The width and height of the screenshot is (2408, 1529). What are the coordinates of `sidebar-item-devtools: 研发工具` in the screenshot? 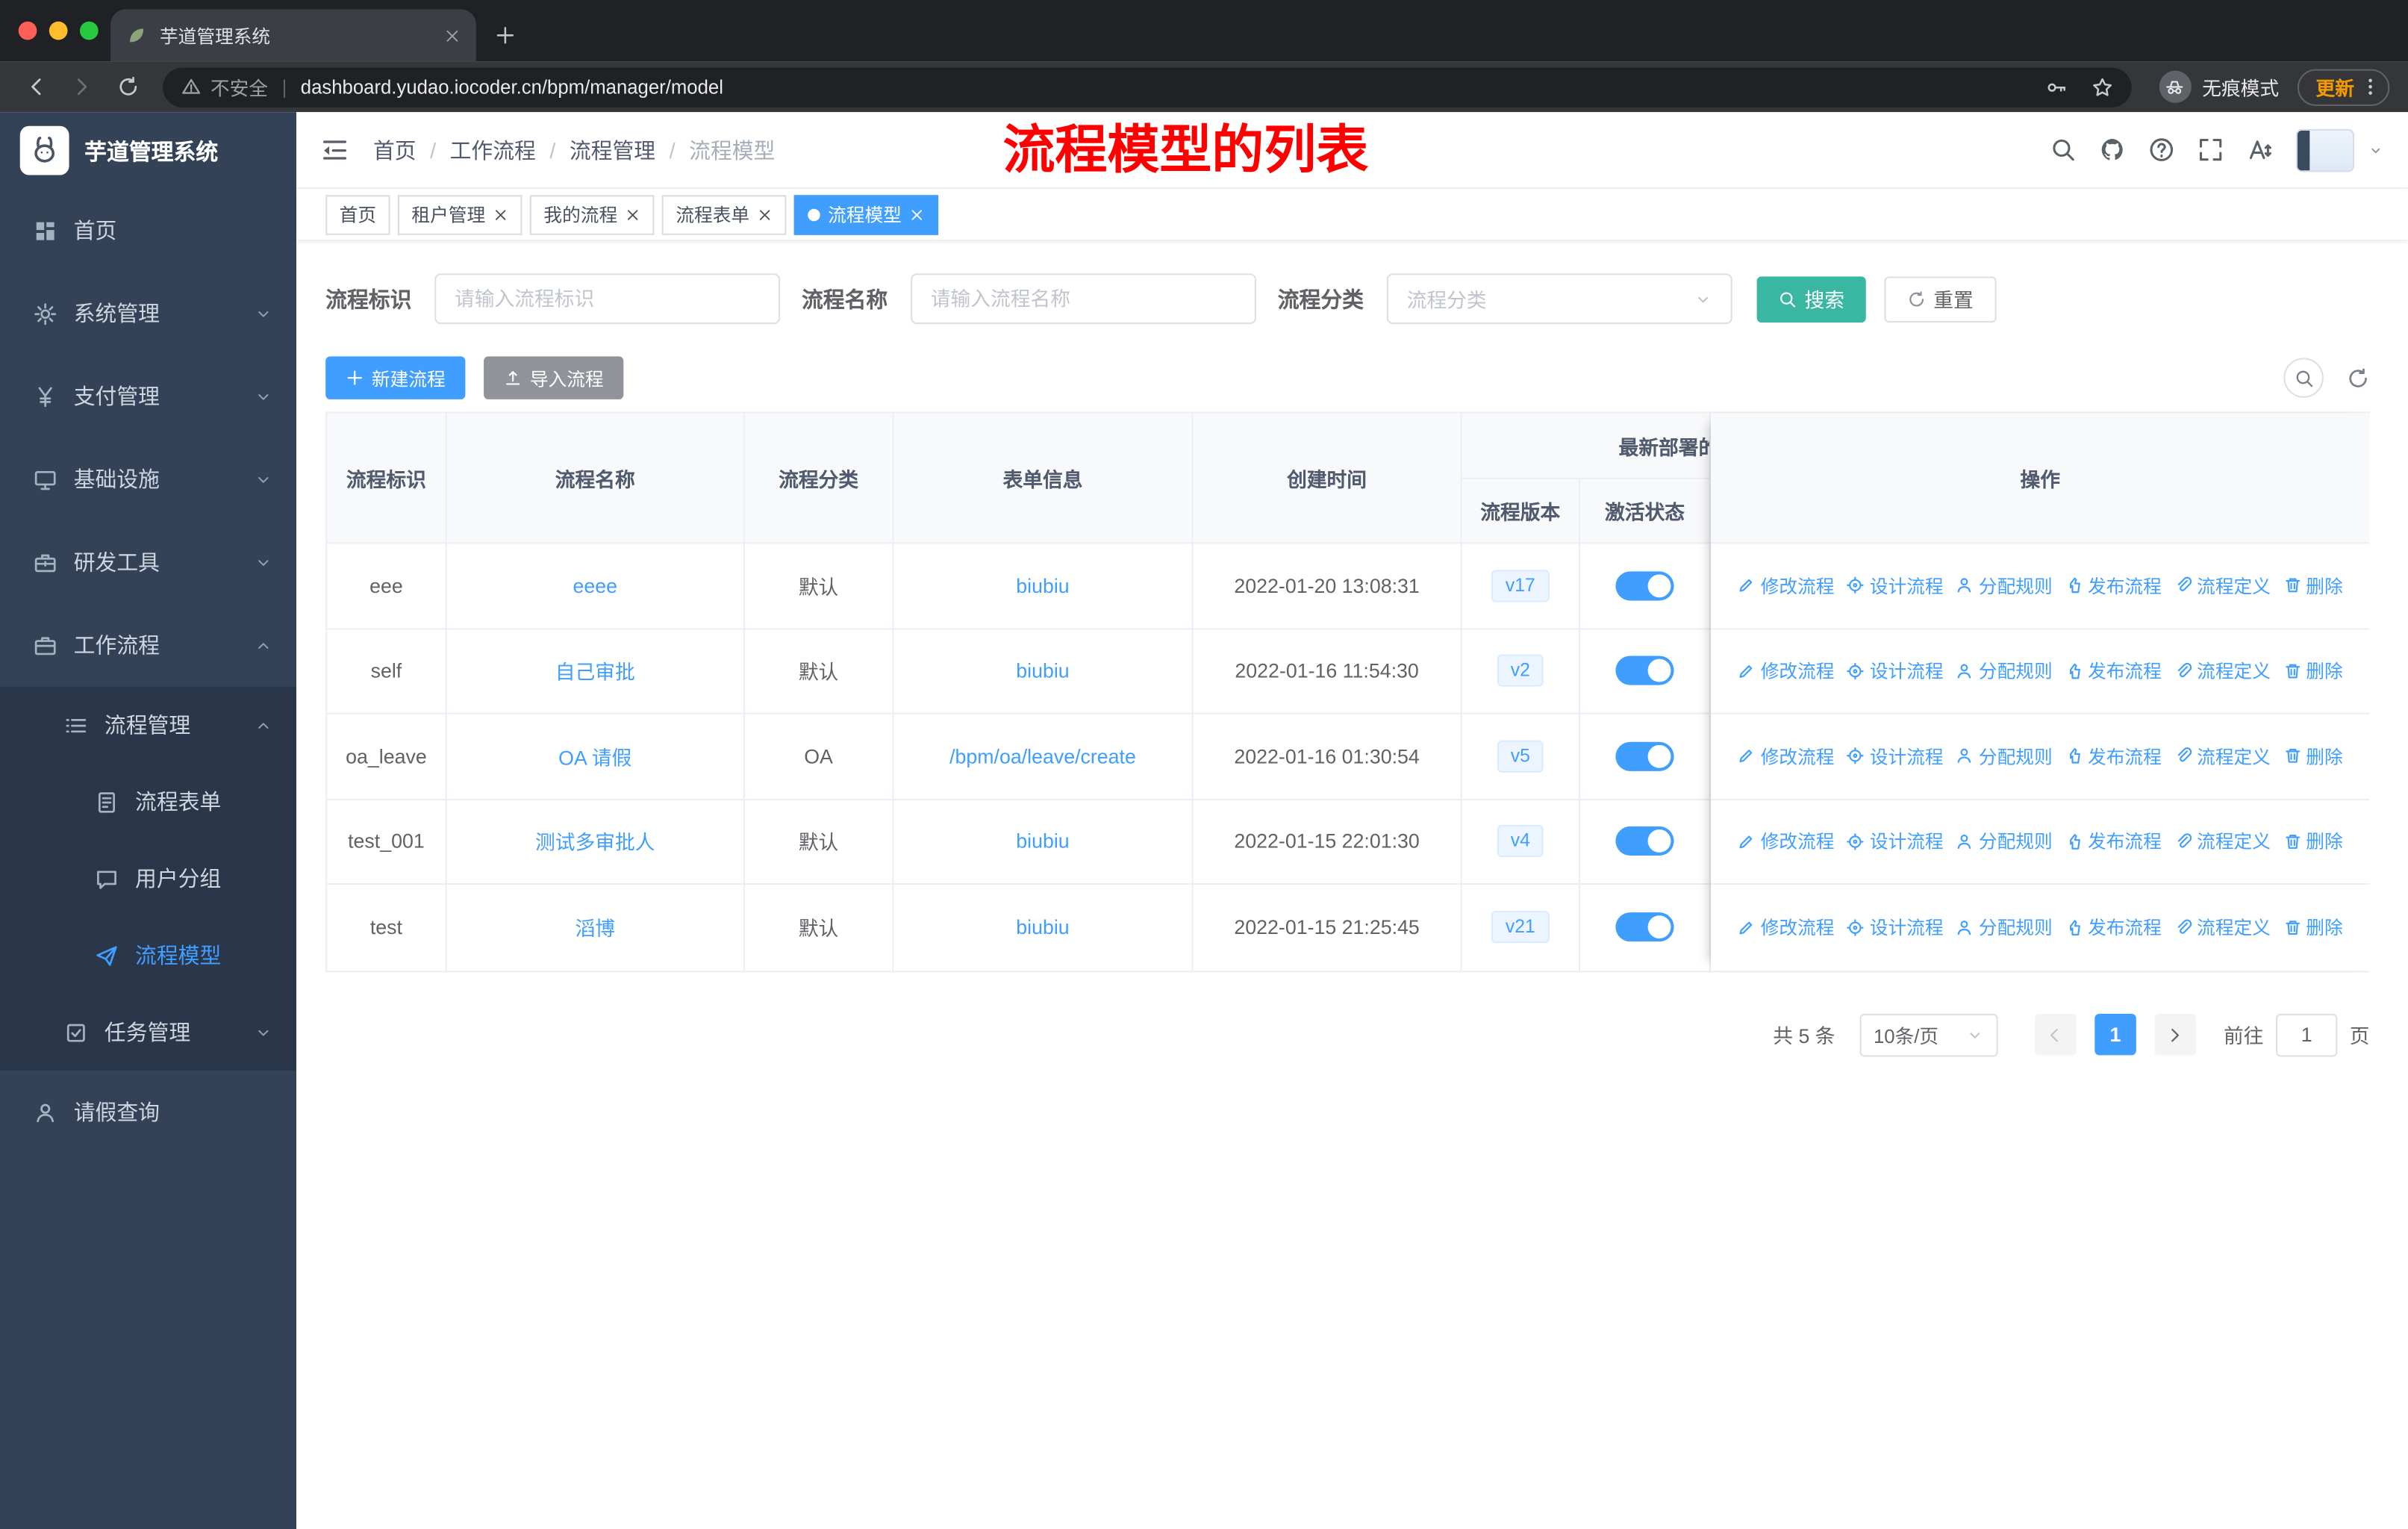 It's located at (148, 562).